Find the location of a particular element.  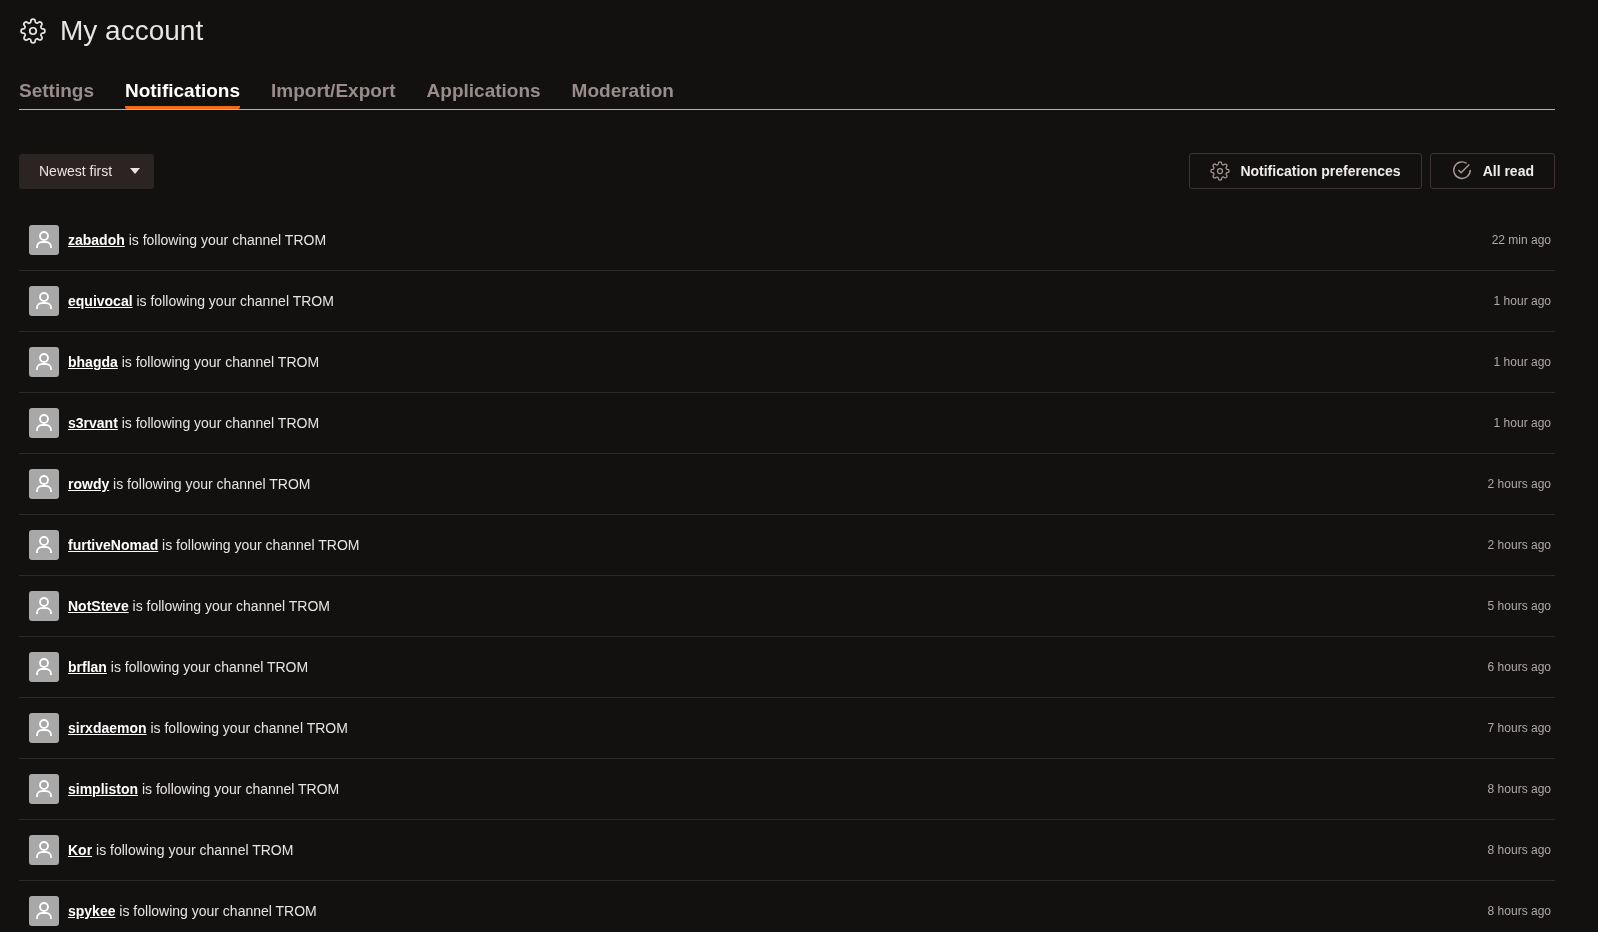

username-link: equivocal is located at coordinates (100, 301).